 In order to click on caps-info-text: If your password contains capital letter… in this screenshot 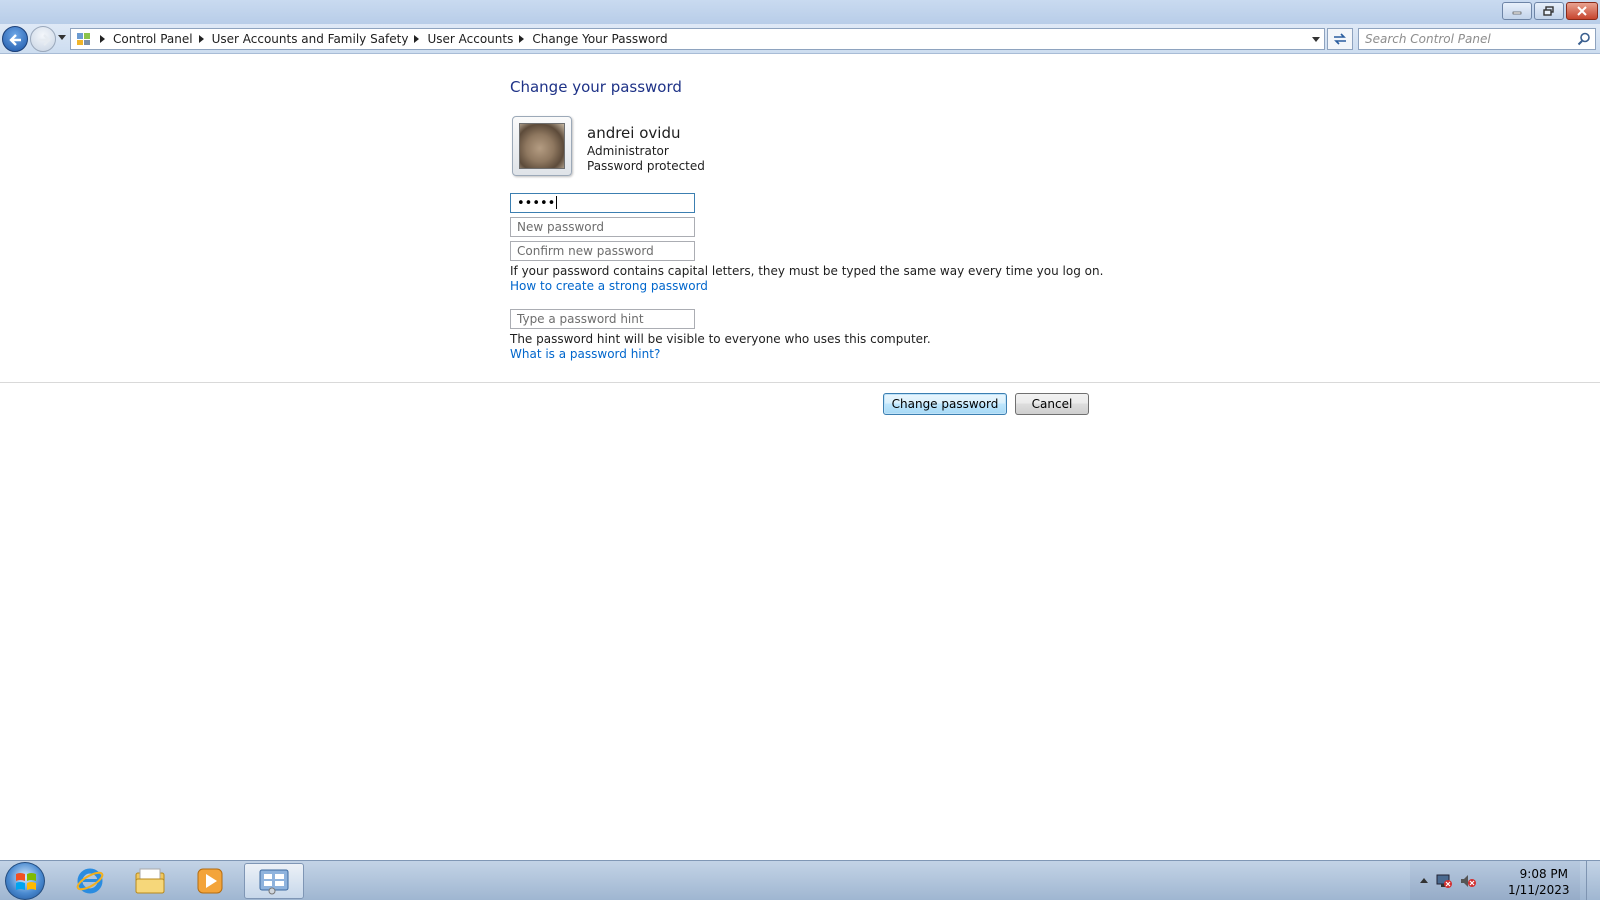, I will do `click(807, 271)`.